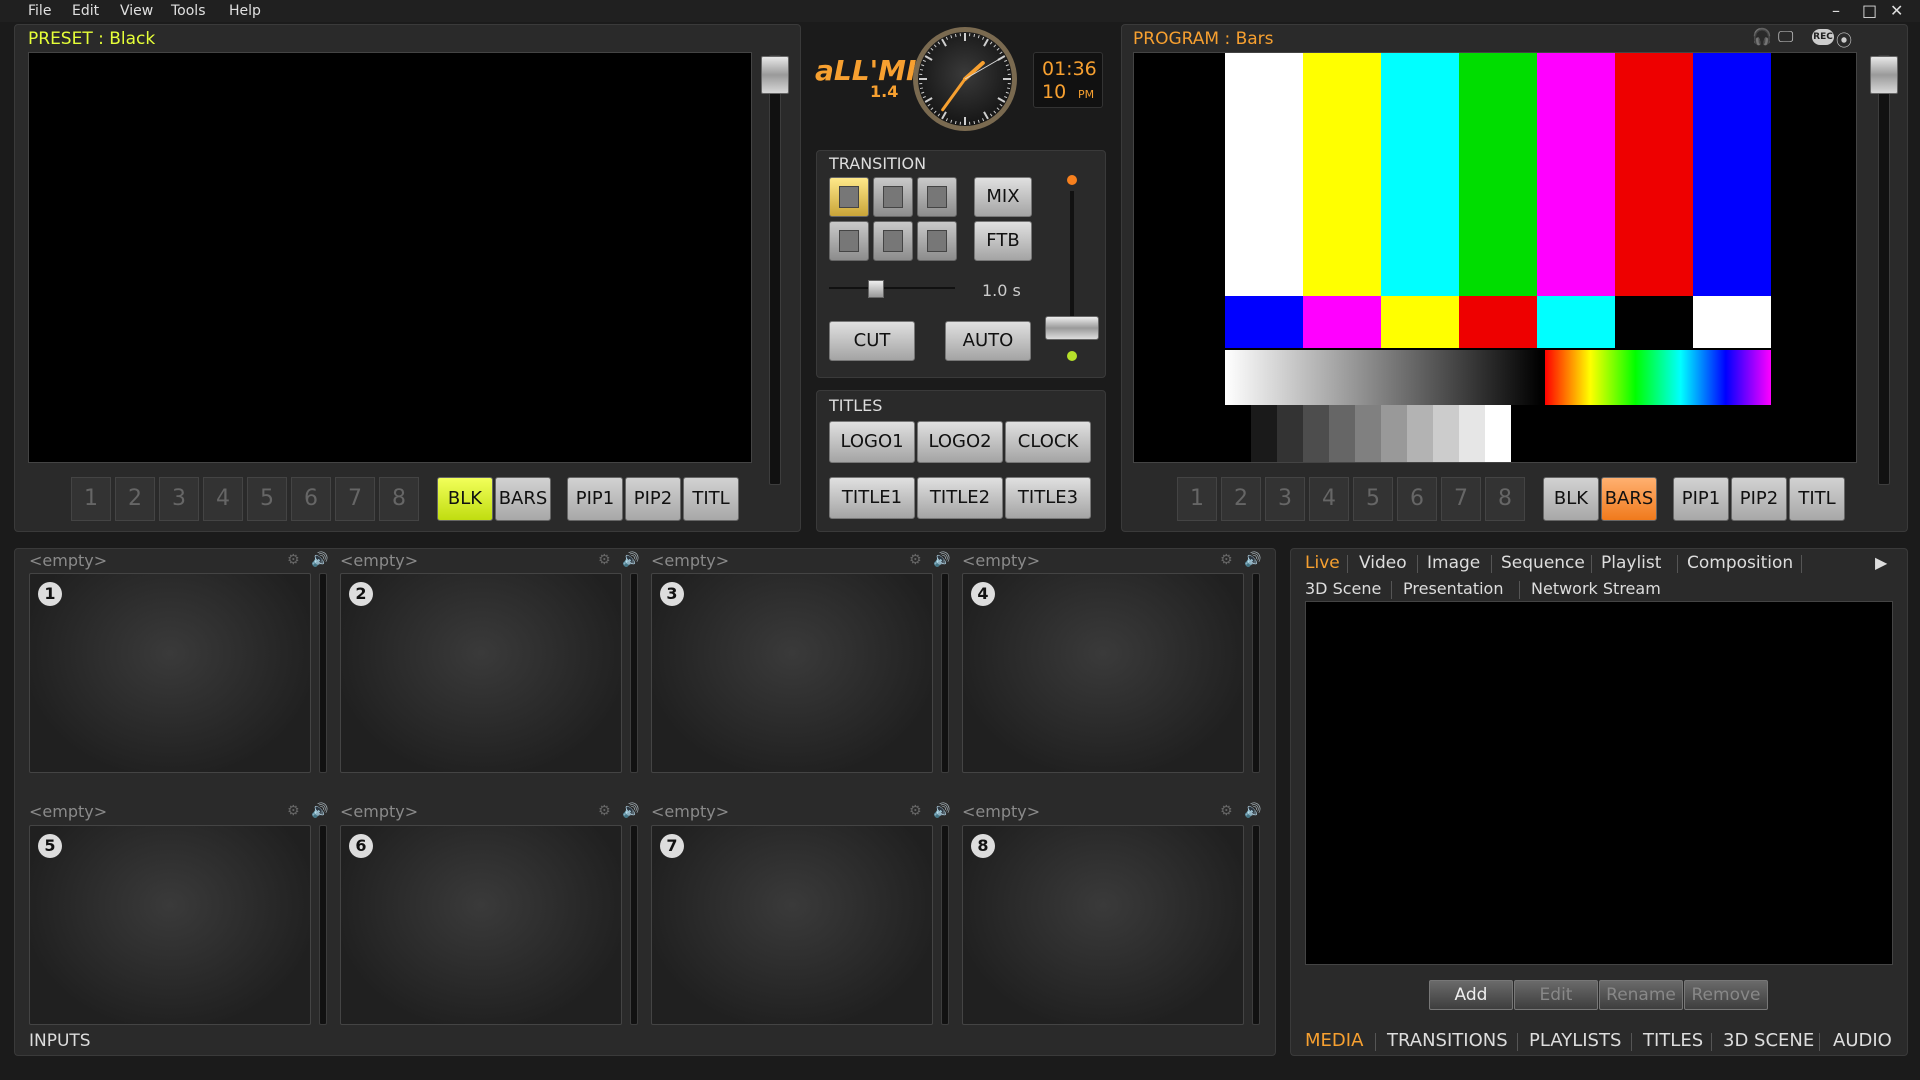  What do you see at coordinates (323, 673) in the screenshot?
I see `slot-1-level` at bounding box center [323, 673].